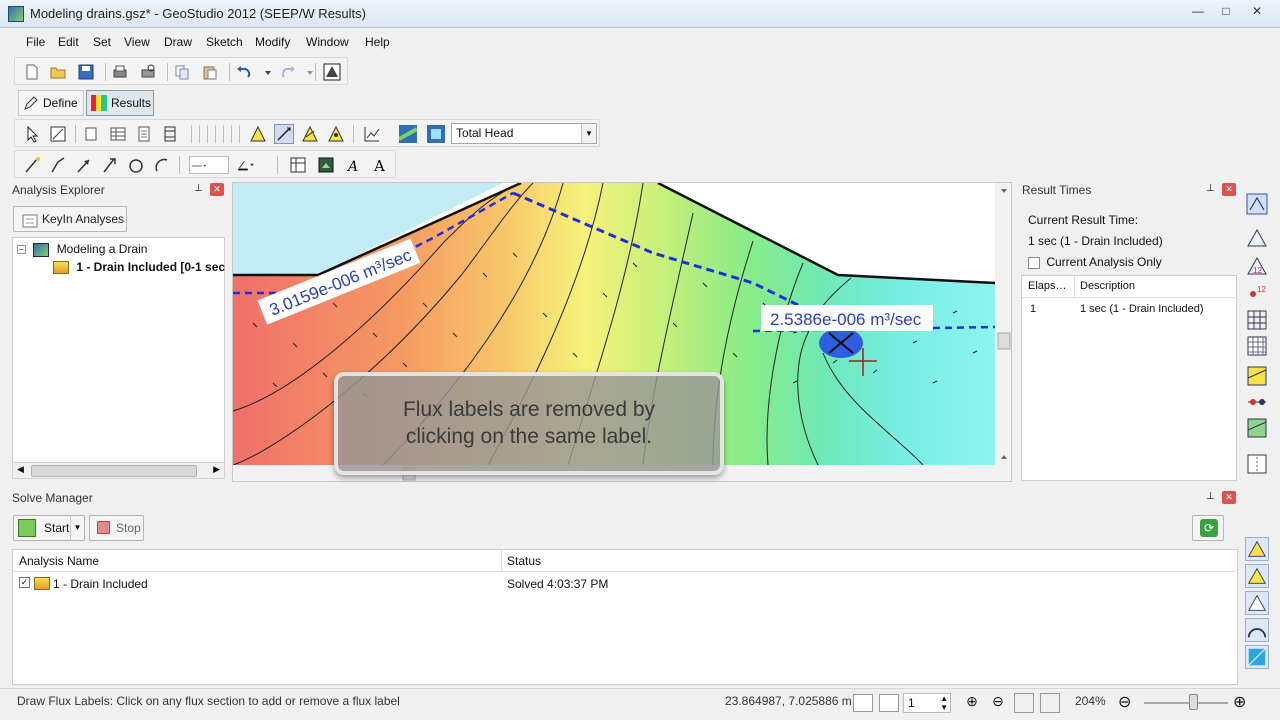 This screenshot has height=720, width=1280. I want to click on collapse-icon: −, so click(21, 250).